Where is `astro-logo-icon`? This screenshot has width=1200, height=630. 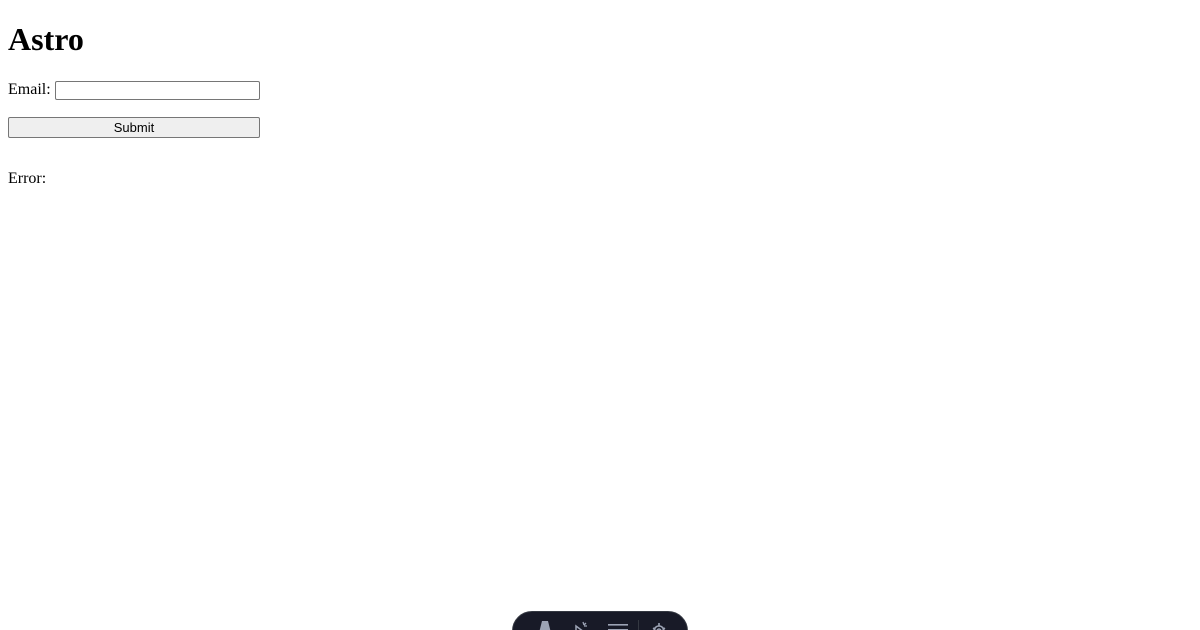 astro-logo-icon is located at coordinates (545, 625).